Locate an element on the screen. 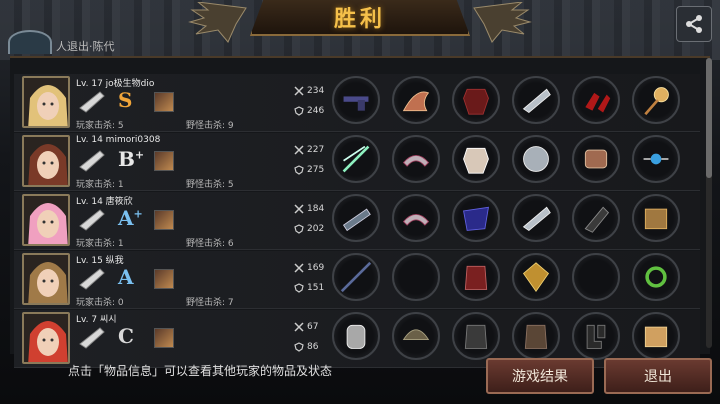  golden-shield-icon is located at coordinates (536, 277).